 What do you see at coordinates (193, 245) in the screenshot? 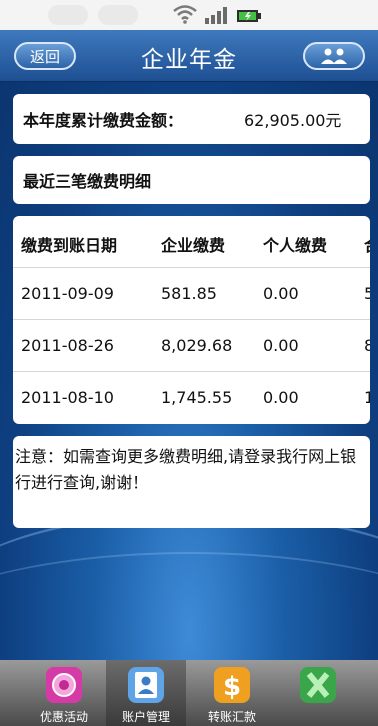
I see `column-header-company: 企业缴费` at bounding box center [193, 245].